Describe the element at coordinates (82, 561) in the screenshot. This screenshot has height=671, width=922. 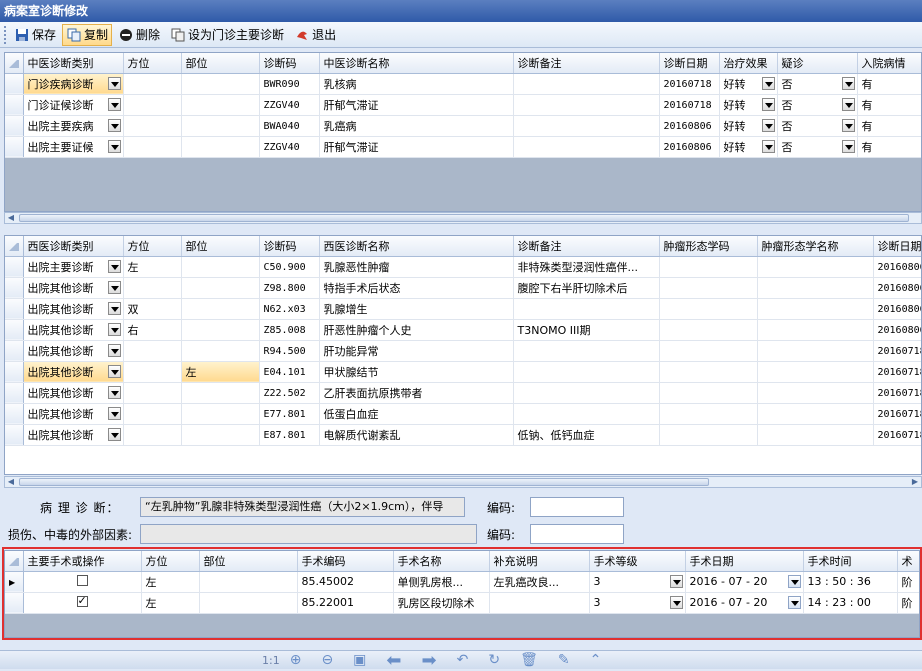
I see `col-header: 主要手术或操作` at that location.